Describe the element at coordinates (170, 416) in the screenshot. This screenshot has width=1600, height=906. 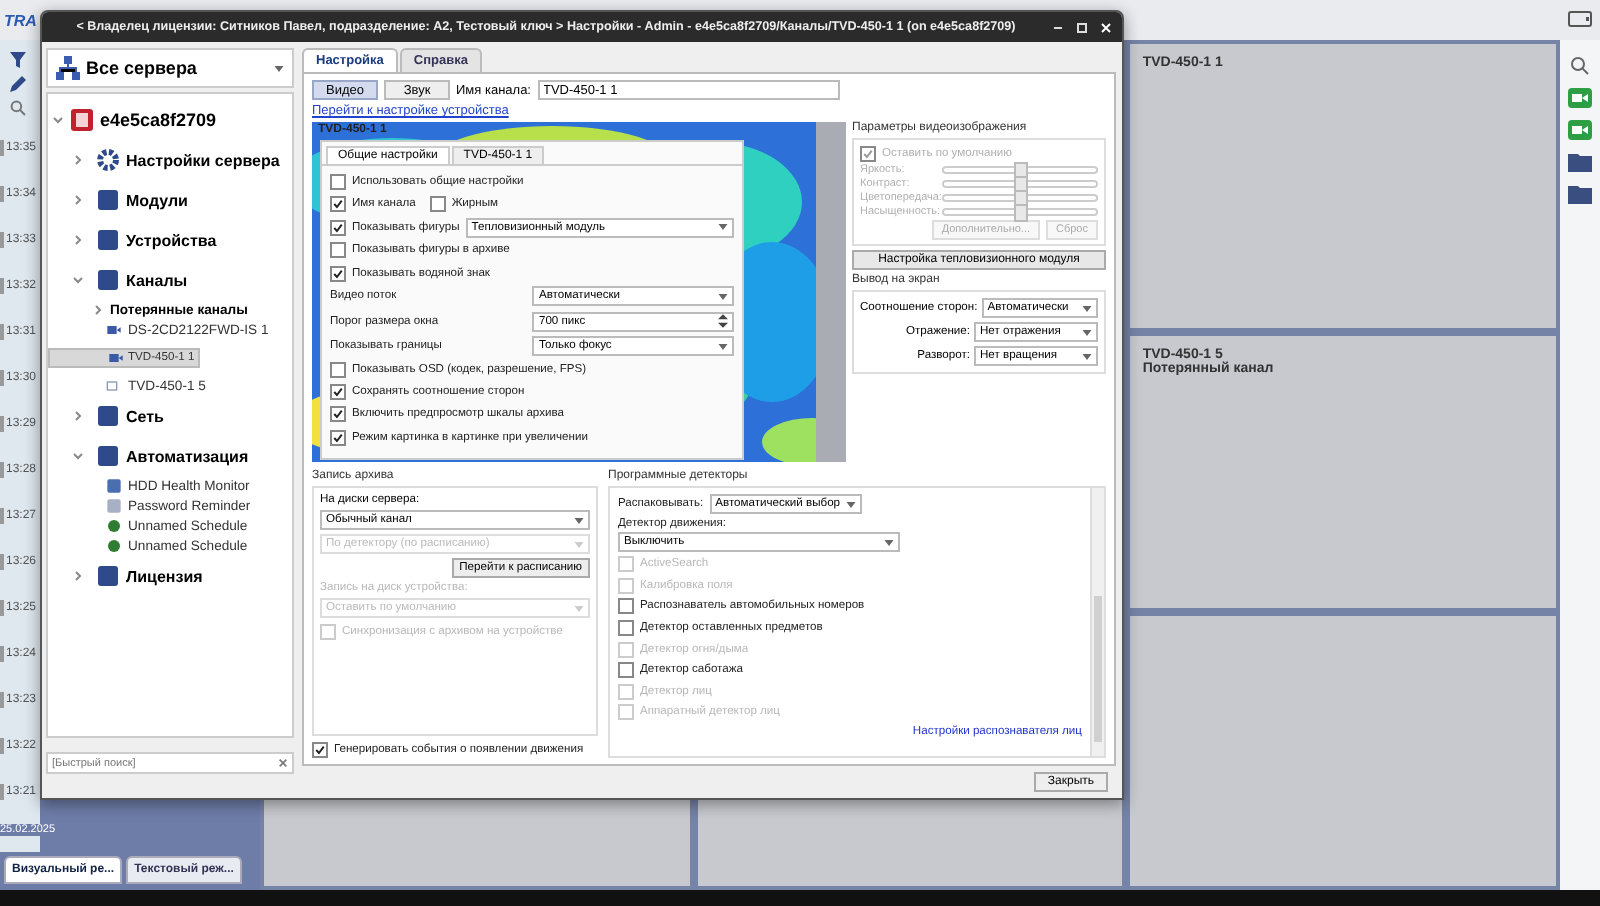
I see `tree-item: Сеть` at that location.